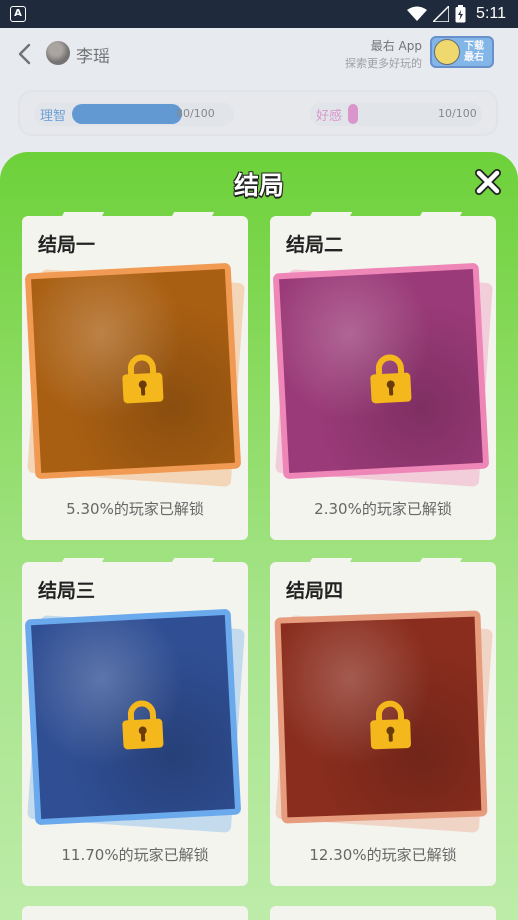 The image size is (518, 920). What do you see at coordinates (258, 185) in the screenshot?
I see `sheet-title: 结局` at bounding box center [258, 185].